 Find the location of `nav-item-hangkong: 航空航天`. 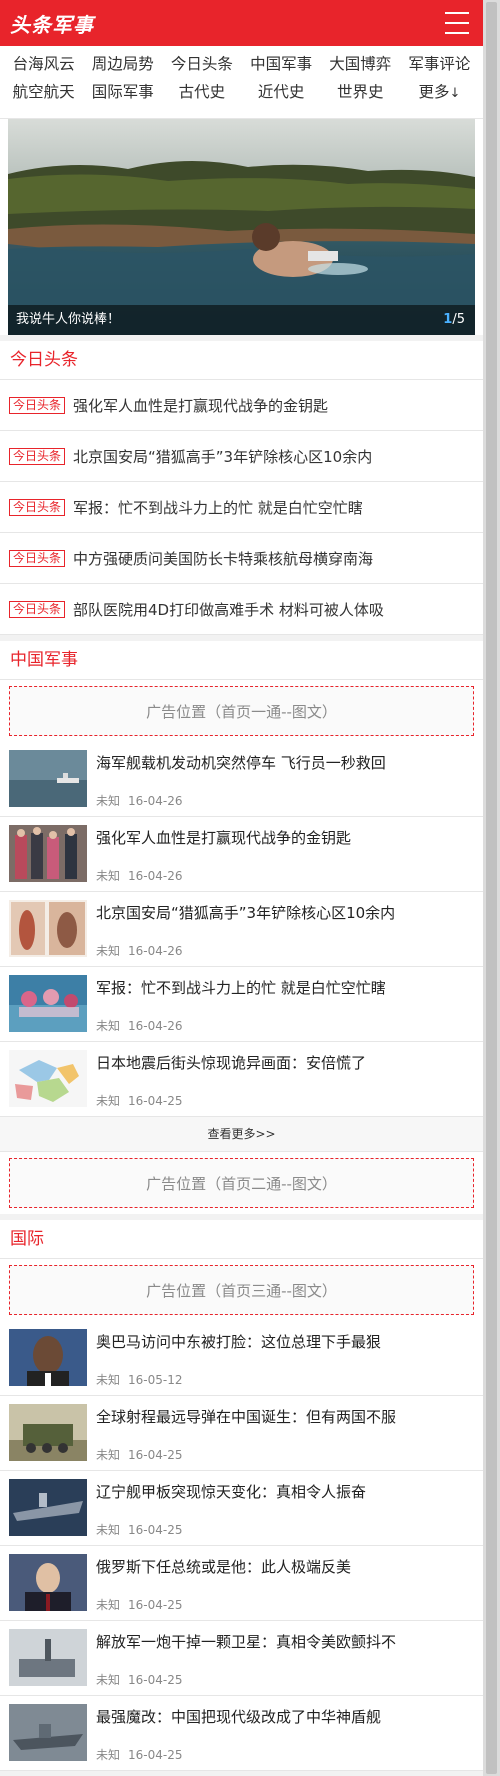

nav-item-hangkong: 航空航天 is located at coordinates (43, 95).